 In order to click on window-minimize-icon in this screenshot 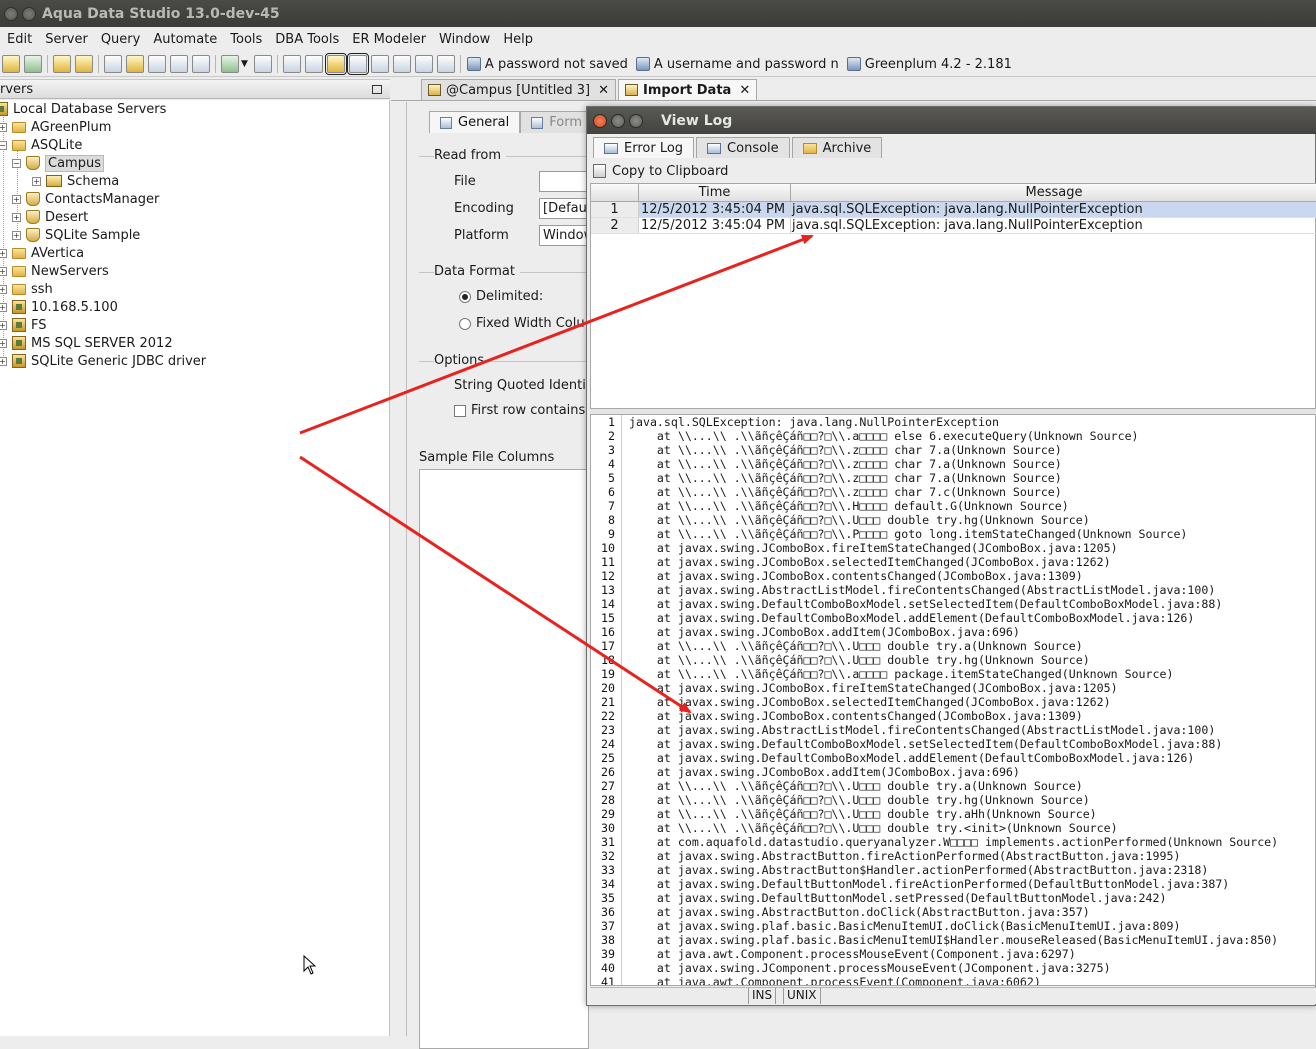, I will do `click(29, 13)`.